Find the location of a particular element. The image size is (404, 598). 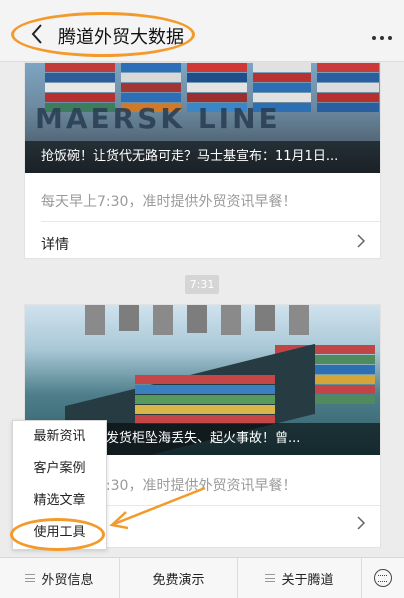

message-timestamp: 7:31 is located at coordinates (202, 284).